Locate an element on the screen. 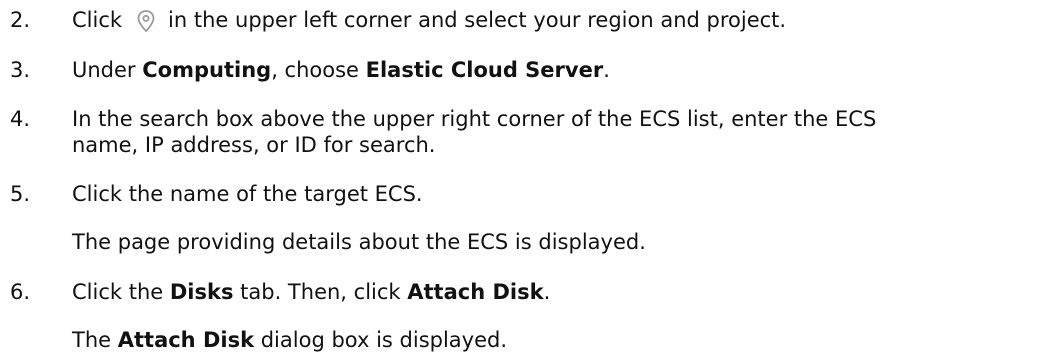  ui-term-disks: Disks is located at coordinates (201, 292).